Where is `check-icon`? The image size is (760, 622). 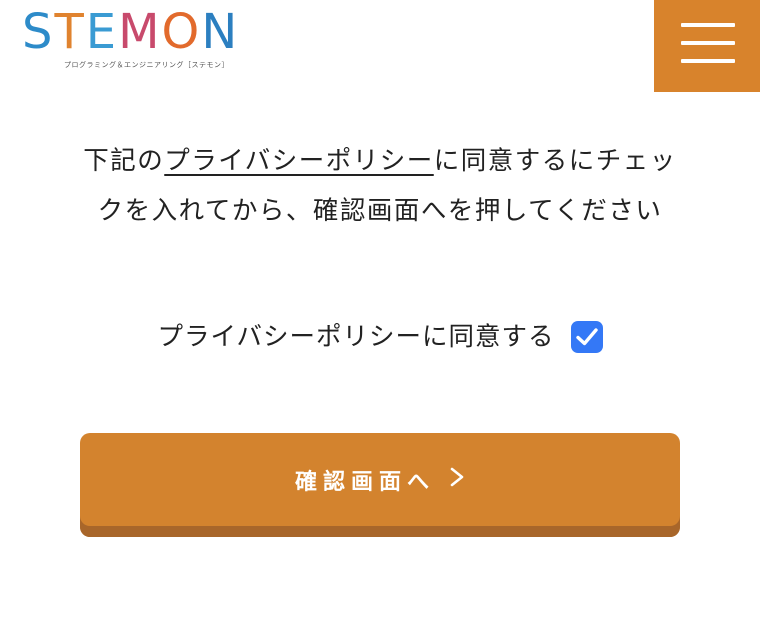 check-icon is located at coordinates (586, 337).